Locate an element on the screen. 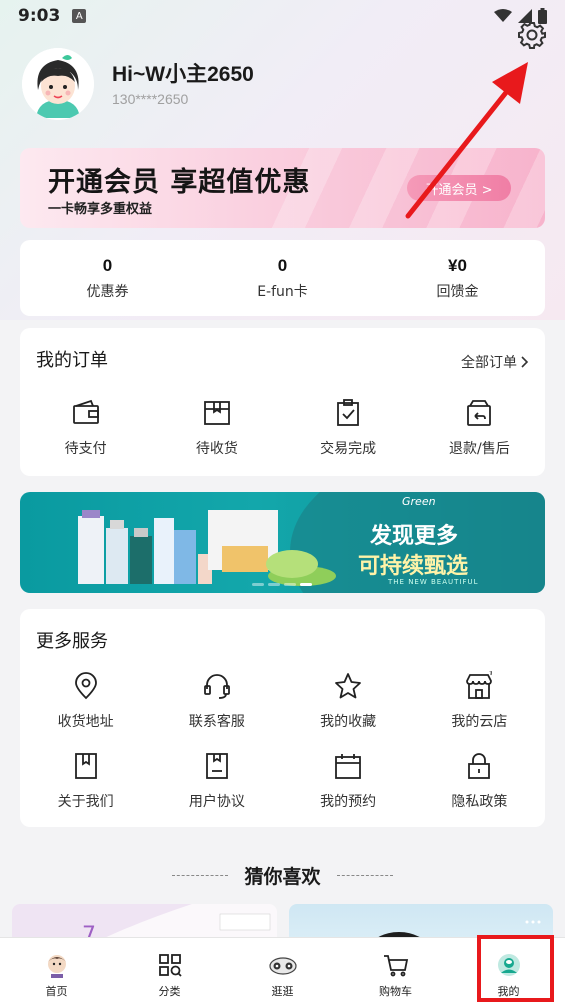 The width and height of the screenshot is (565, 1004). services-title: 更多服务 is located at coordinates (72, 641).